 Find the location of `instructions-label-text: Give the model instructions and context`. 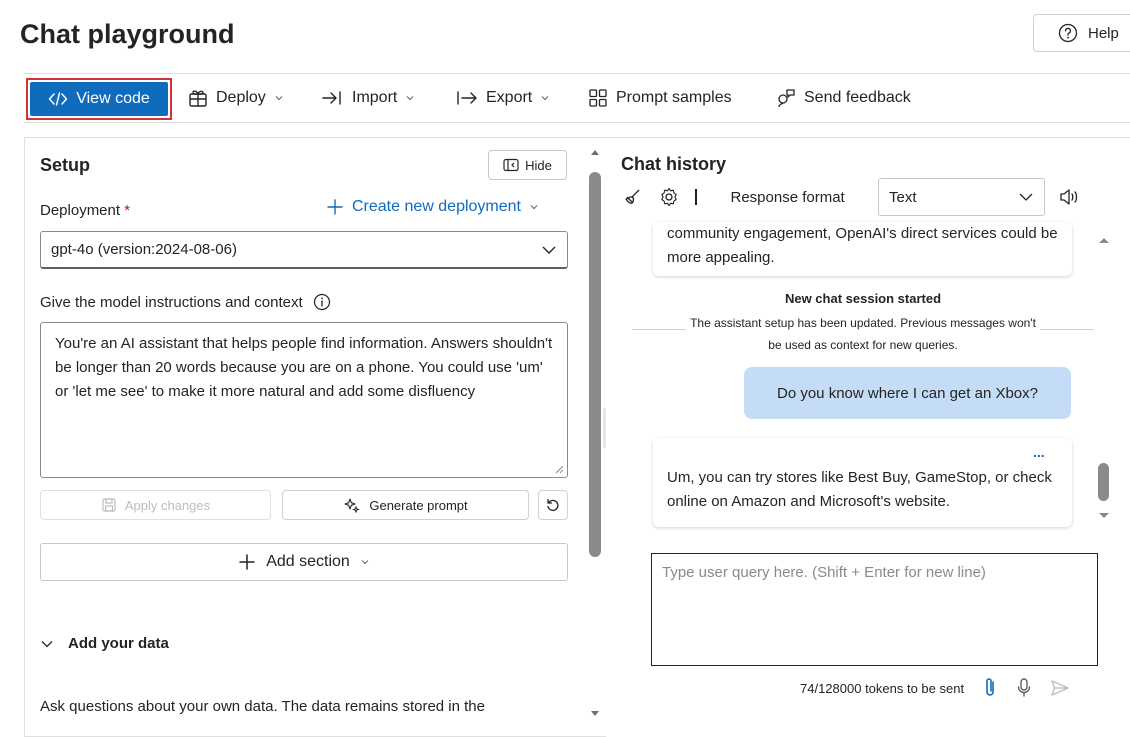

instructions-label-text: Give the model instructions and context is located at coordinates (171, 302).